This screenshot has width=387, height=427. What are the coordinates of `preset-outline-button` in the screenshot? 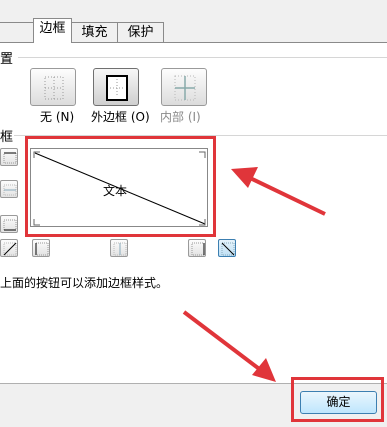 It's located at (116, 87).